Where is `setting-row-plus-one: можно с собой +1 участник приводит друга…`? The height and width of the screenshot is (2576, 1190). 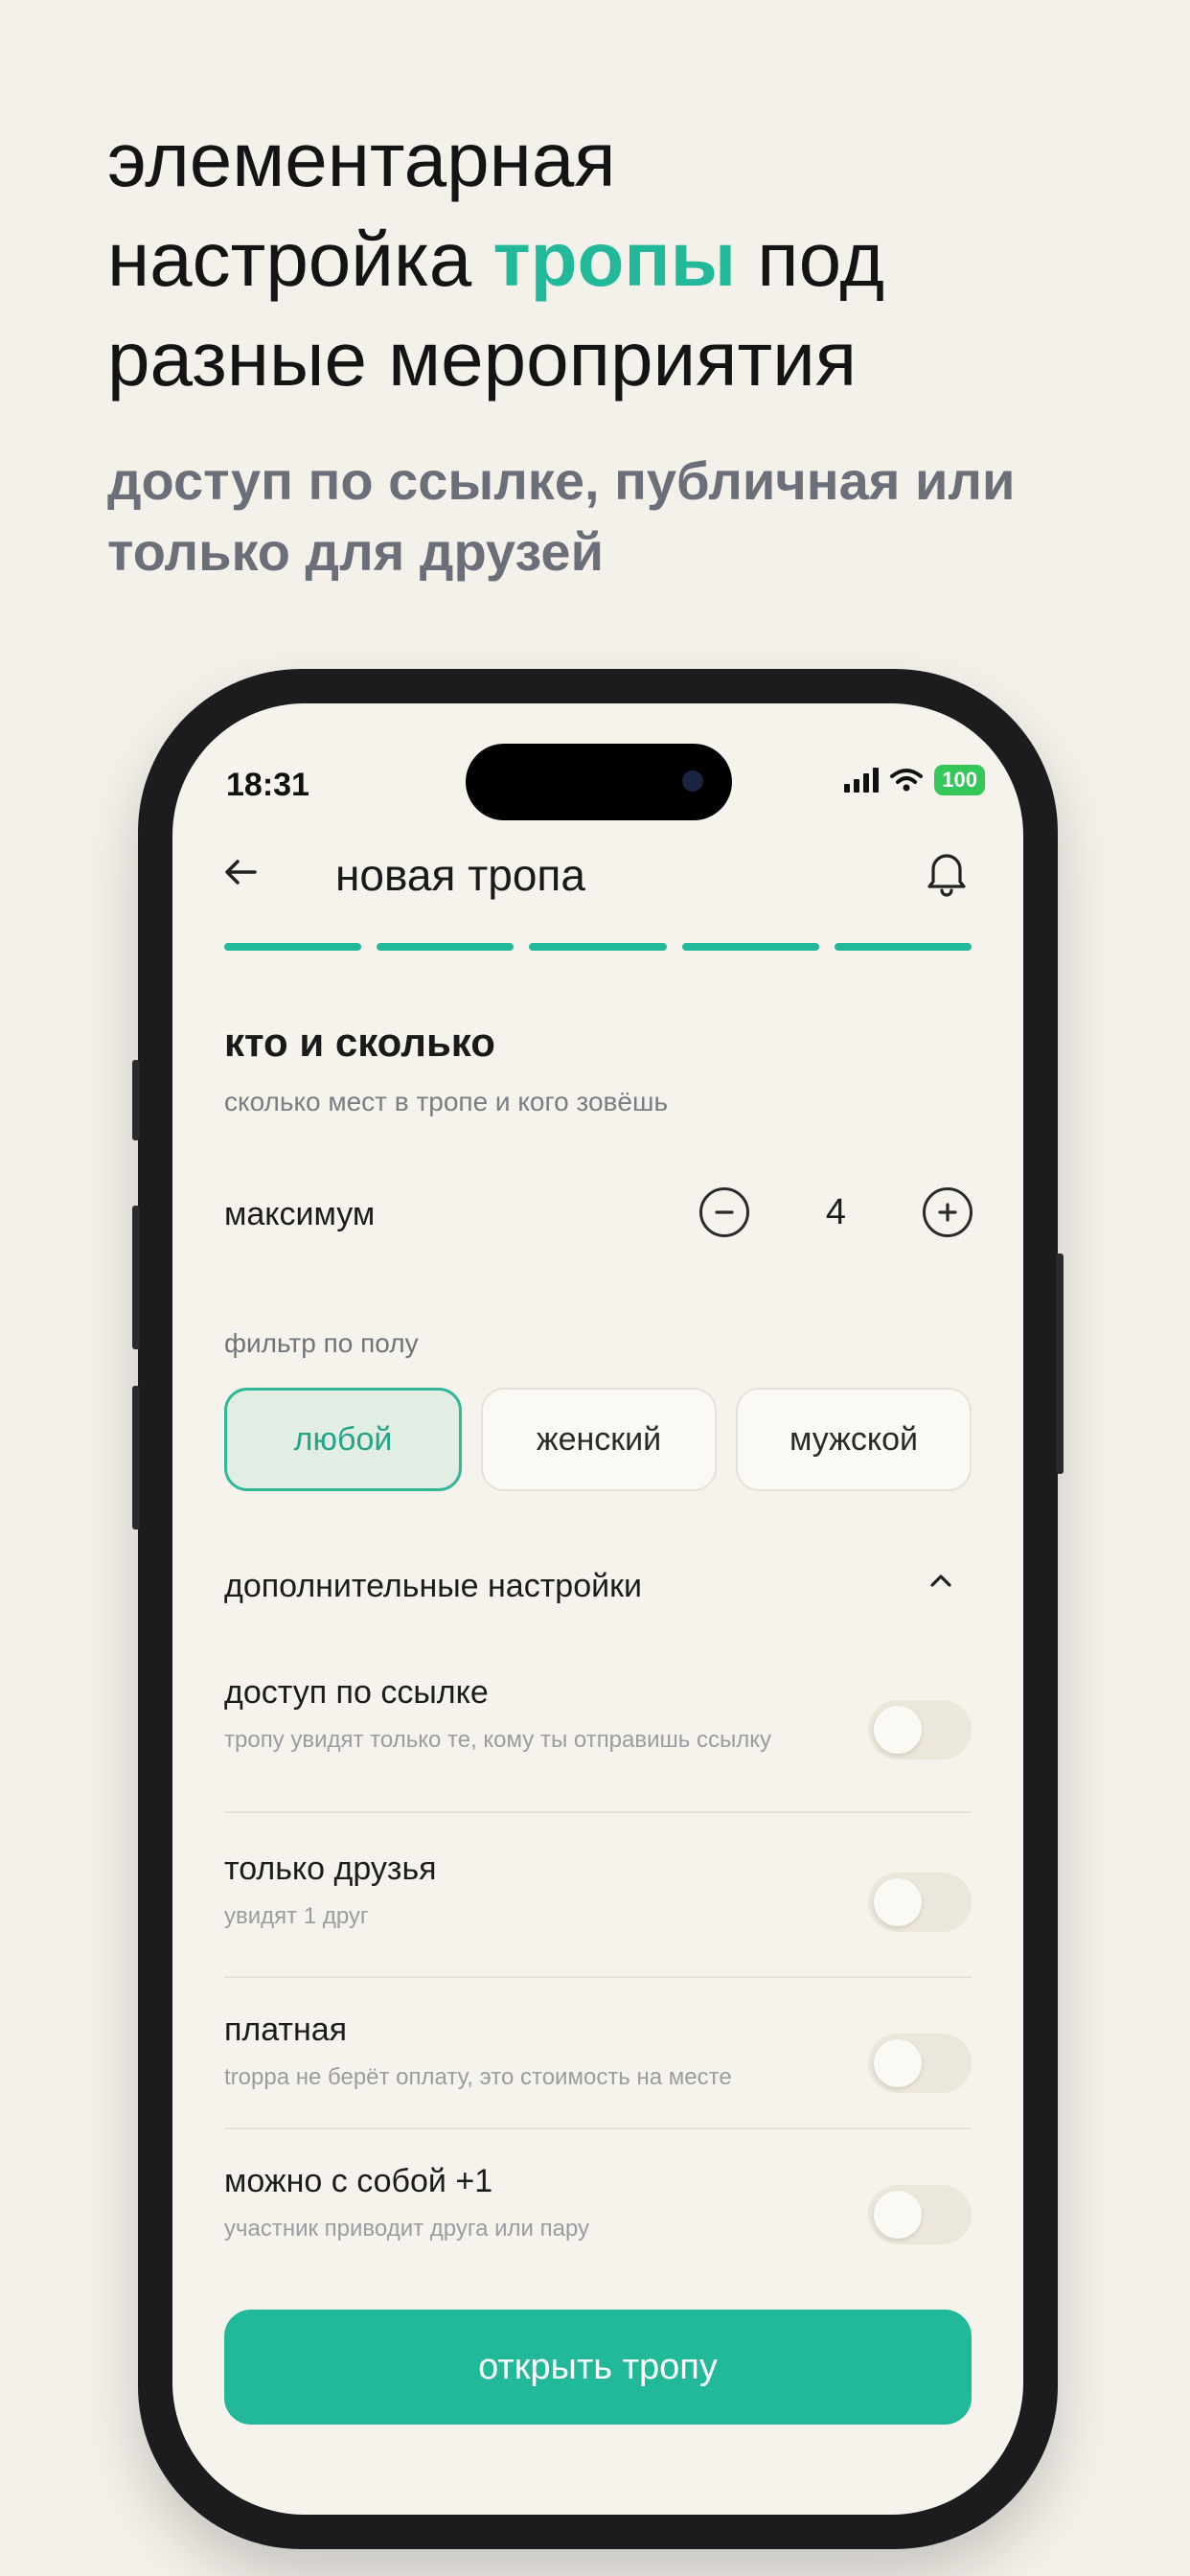
setting-row-plus-one: можно с собой +1 участник приводит друга… is located at coordinates (598, 2204).